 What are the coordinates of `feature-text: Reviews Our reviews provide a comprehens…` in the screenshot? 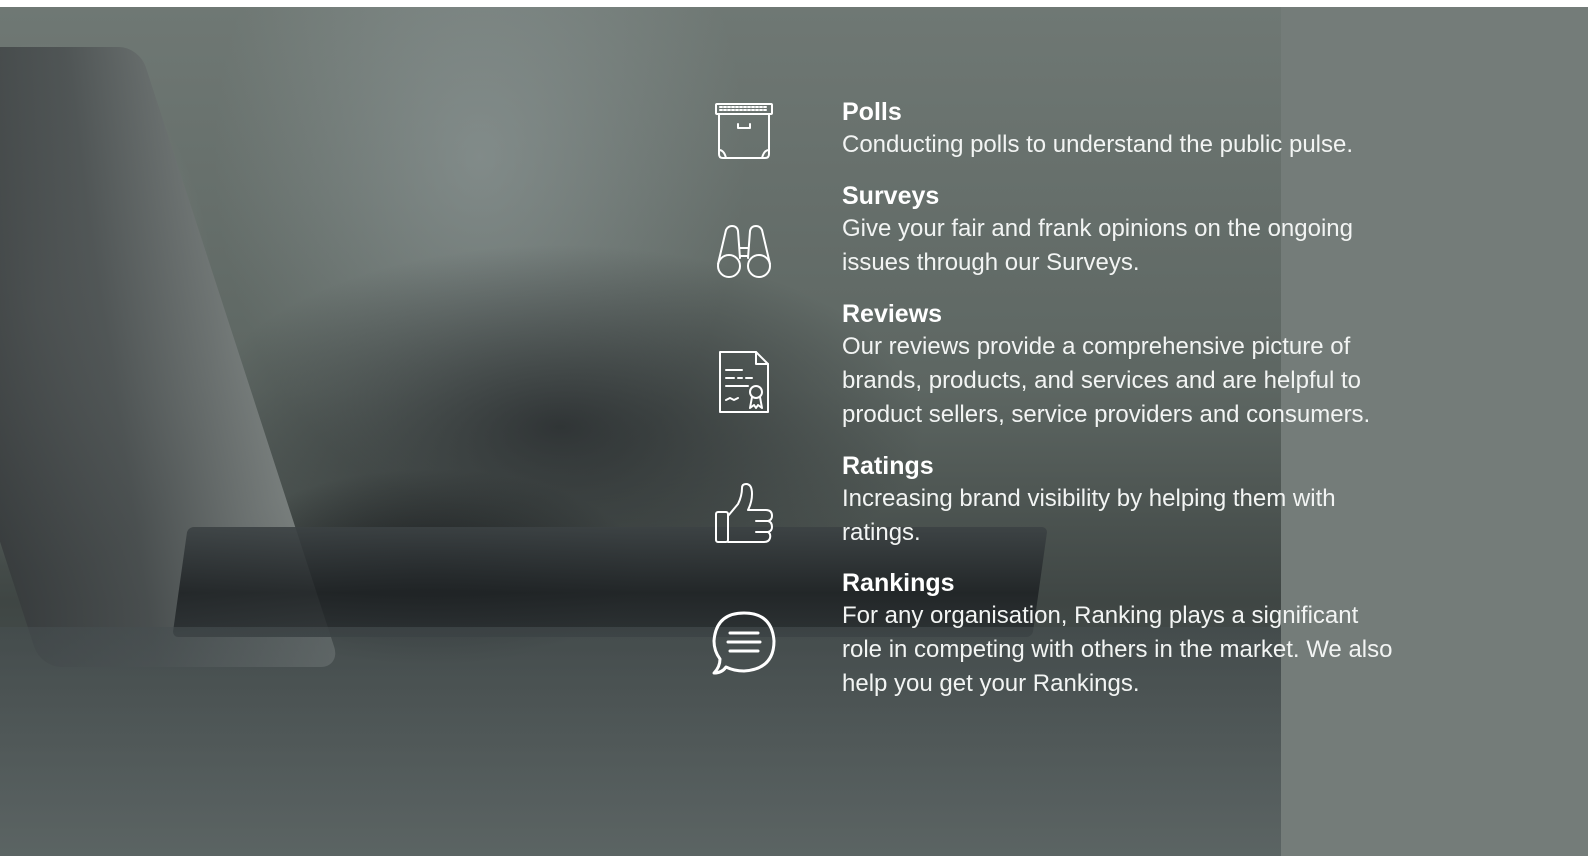 It's located at (1122, 365).